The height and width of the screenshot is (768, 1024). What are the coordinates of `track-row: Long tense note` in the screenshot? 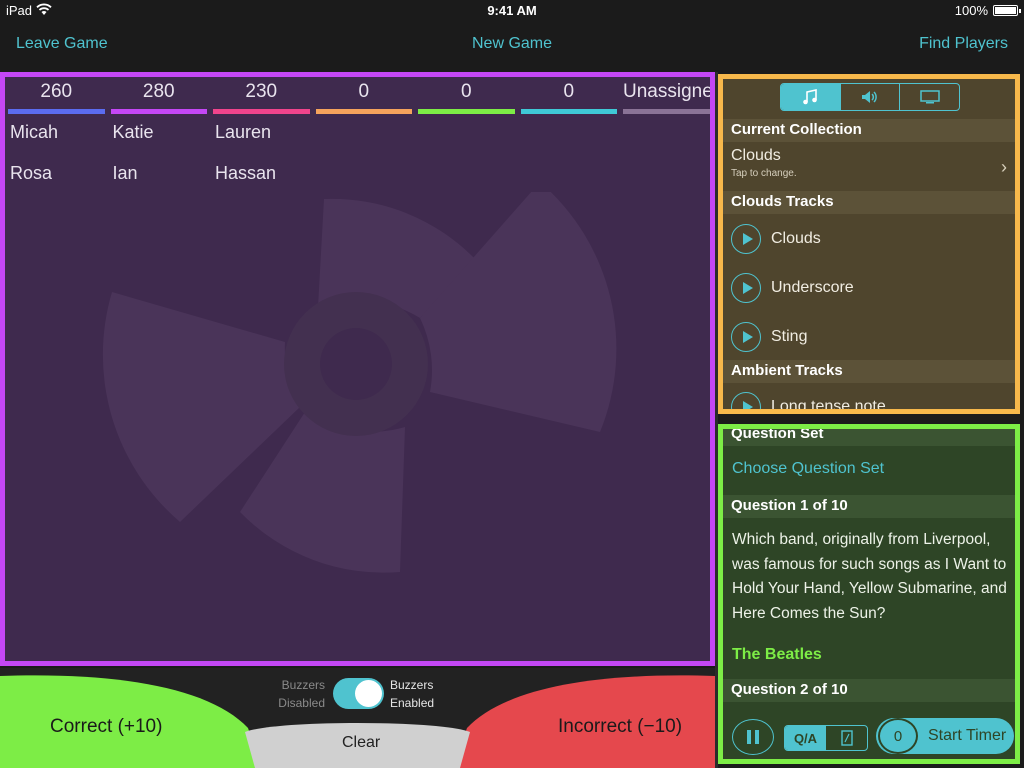 It's located at (871, 401).